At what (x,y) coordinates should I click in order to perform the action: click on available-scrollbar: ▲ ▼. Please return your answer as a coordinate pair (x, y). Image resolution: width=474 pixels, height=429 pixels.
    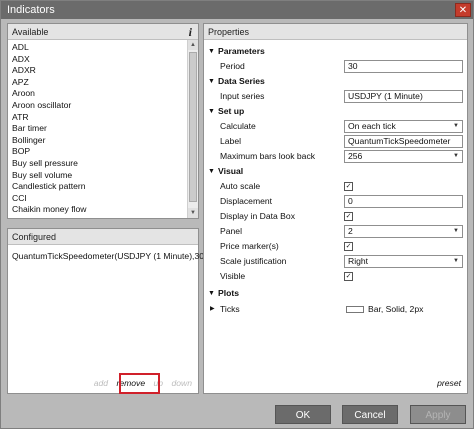
    Looking at the image, I should click on (192, 129).